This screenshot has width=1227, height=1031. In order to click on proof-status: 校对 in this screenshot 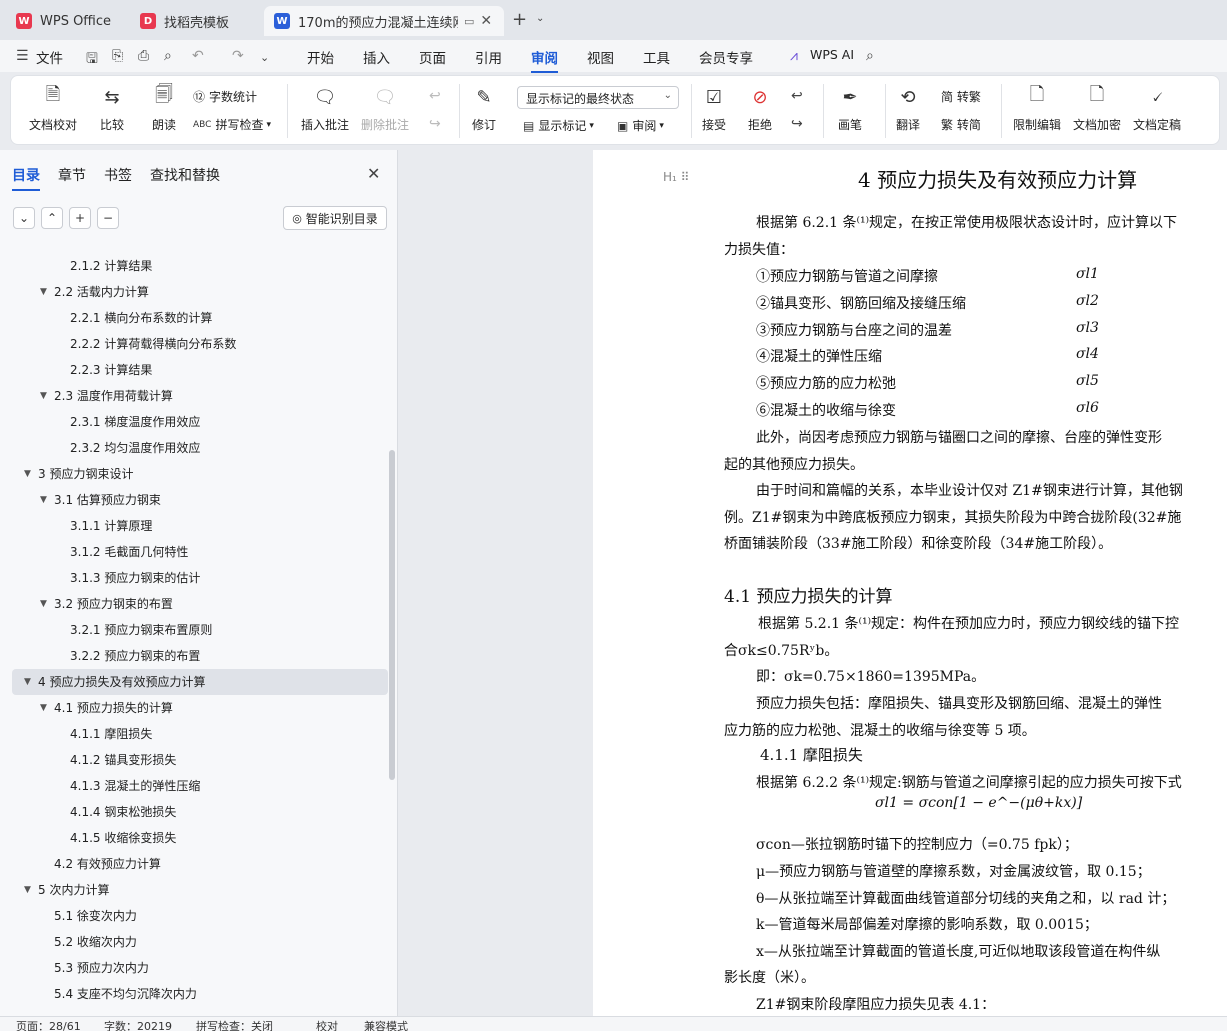, I will do `click(327, 1024)`.